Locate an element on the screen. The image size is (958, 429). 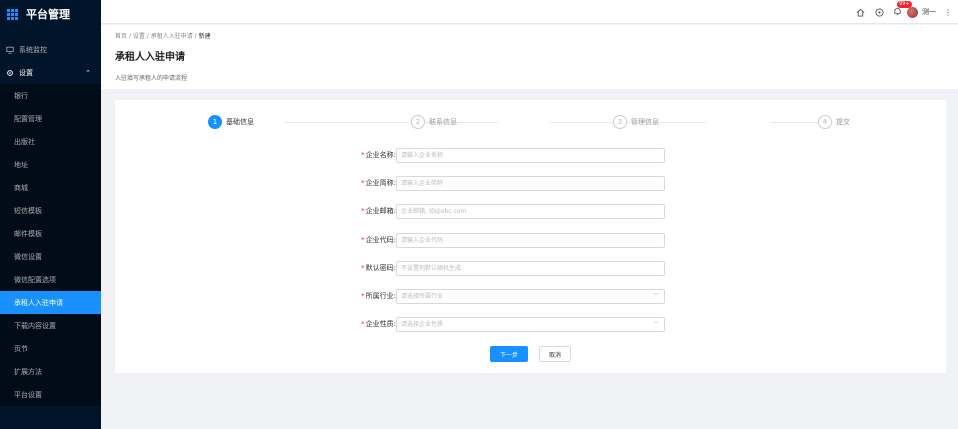
default-password-input: 不设置则默认随机生成 is located at coordinates (530, 268).